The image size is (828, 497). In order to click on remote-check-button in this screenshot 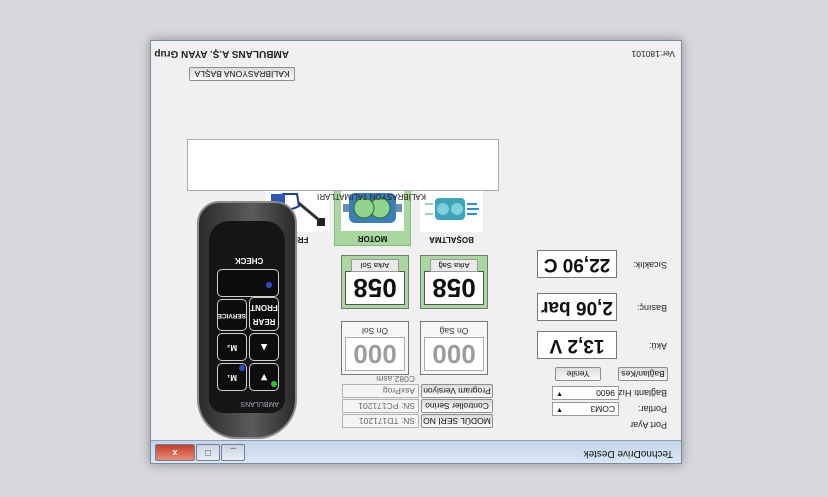, I will do `click(248, 283)`.